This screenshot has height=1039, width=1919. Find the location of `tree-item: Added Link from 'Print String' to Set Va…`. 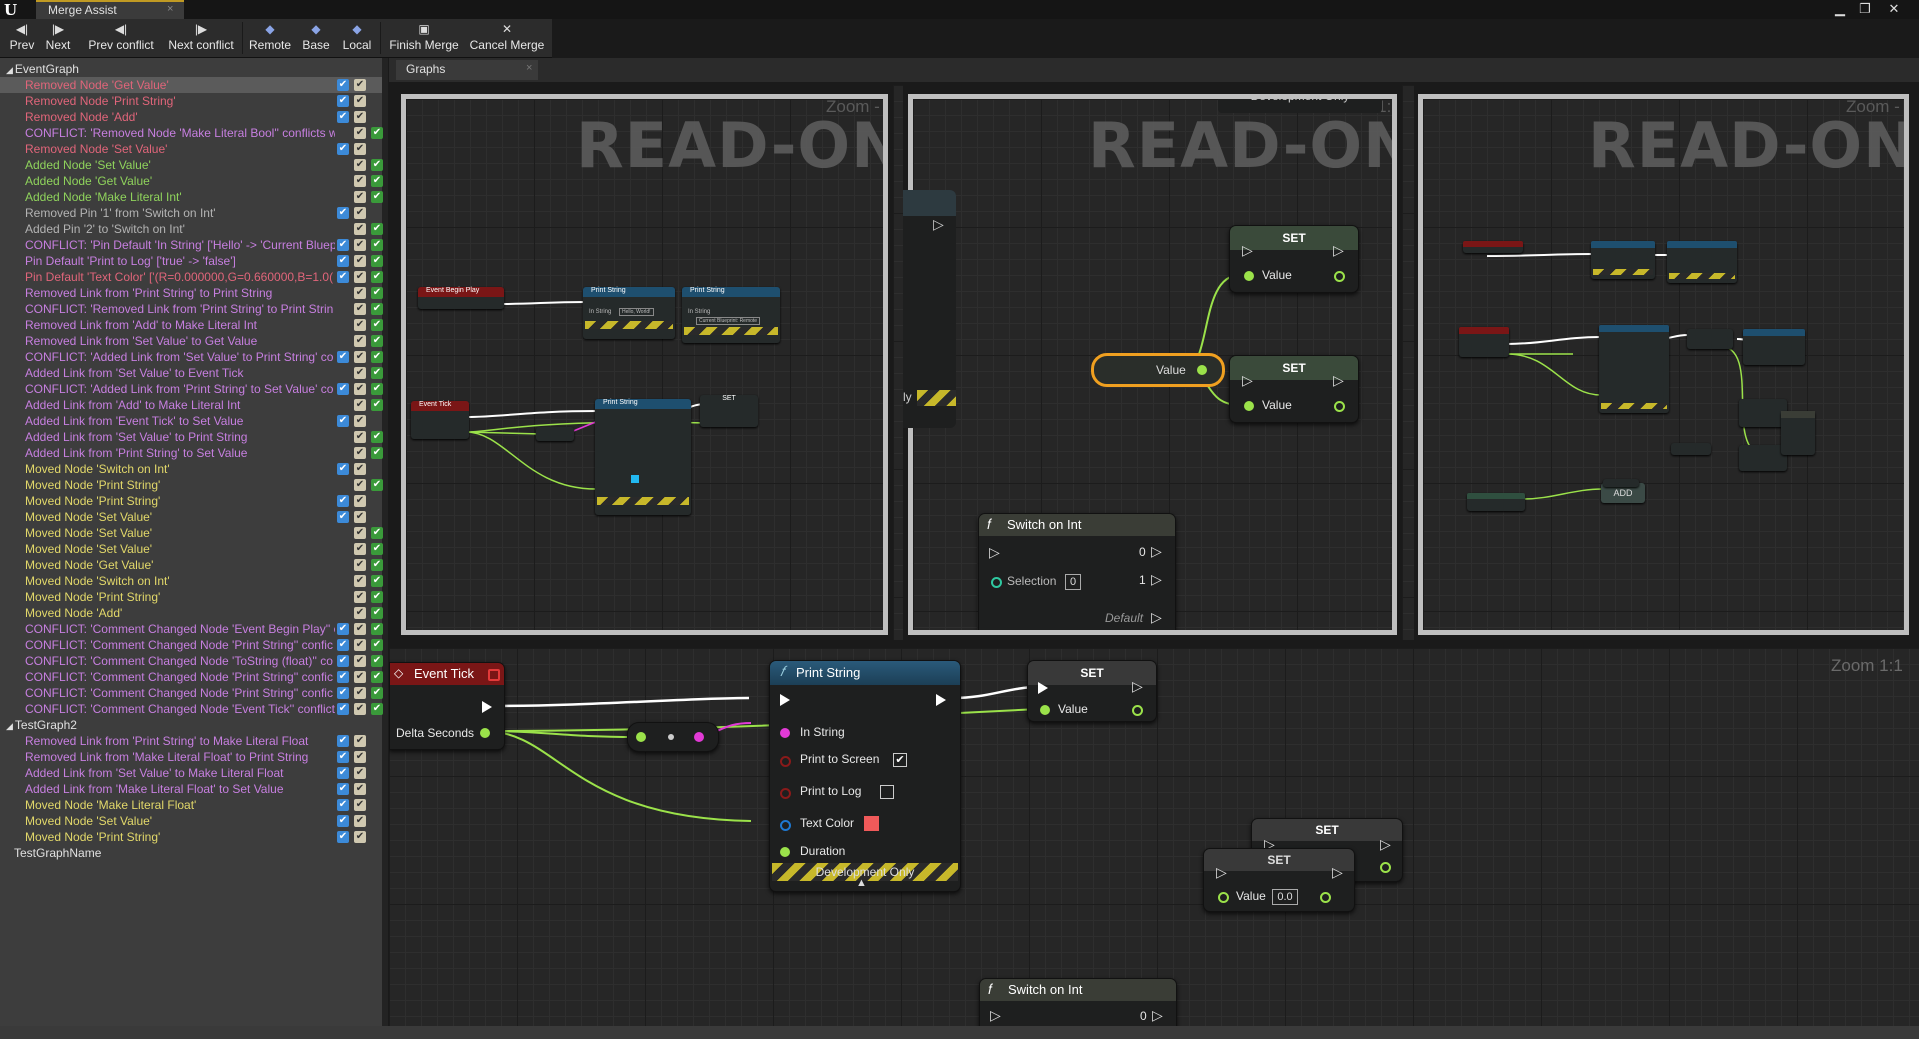

tree-item: Added Link from 'Print String' to Set Va… is located at coordinates (191, 453).